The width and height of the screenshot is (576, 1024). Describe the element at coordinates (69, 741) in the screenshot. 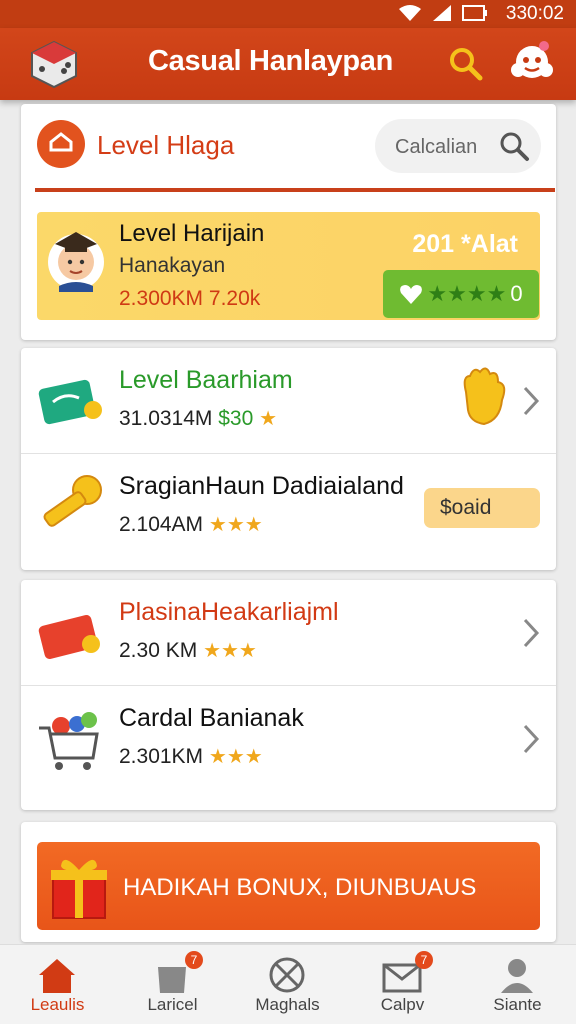

I see `cart-icon` at that location.